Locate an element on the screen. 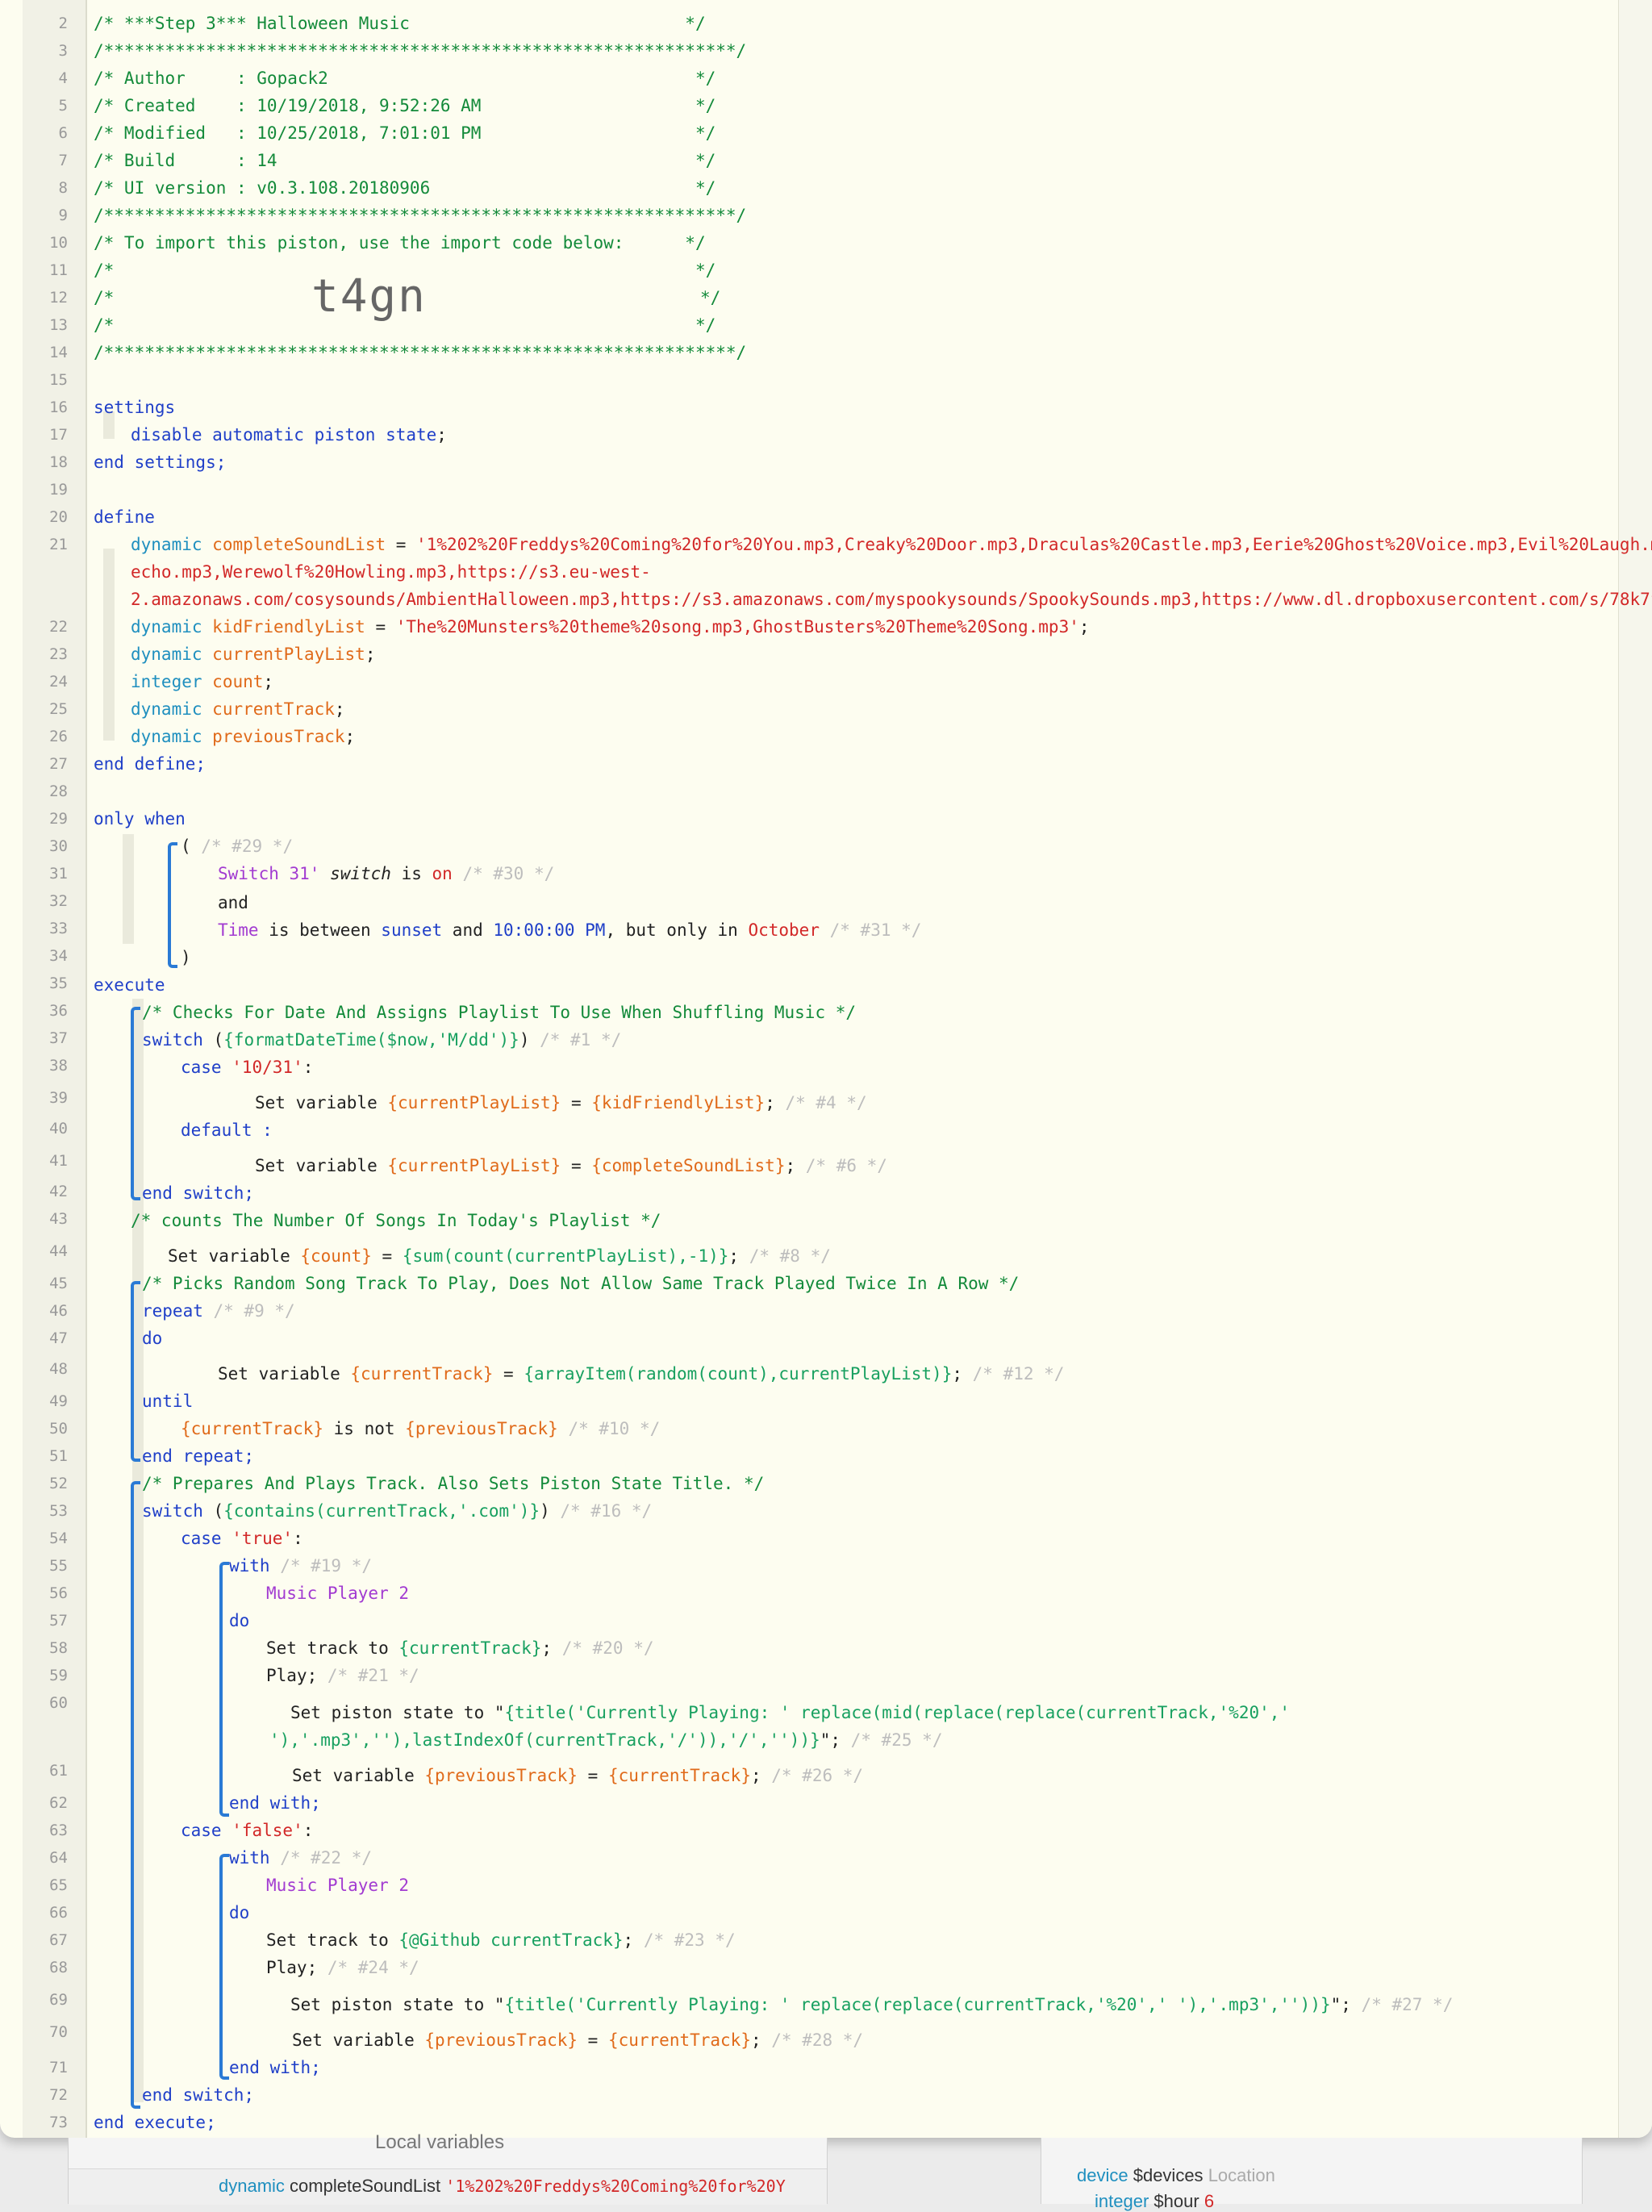 The height and width of the screenshot is (2212, 1652). variable-definition: dynamic currentPlayList; is located at coordinates (253, 654).